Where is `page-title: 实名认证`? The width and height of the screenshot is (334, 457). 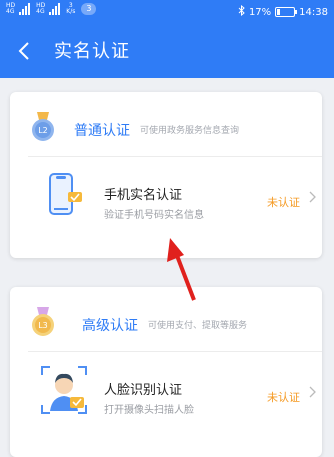 page-title: 实名认证 is located at coordinates (92, 51).